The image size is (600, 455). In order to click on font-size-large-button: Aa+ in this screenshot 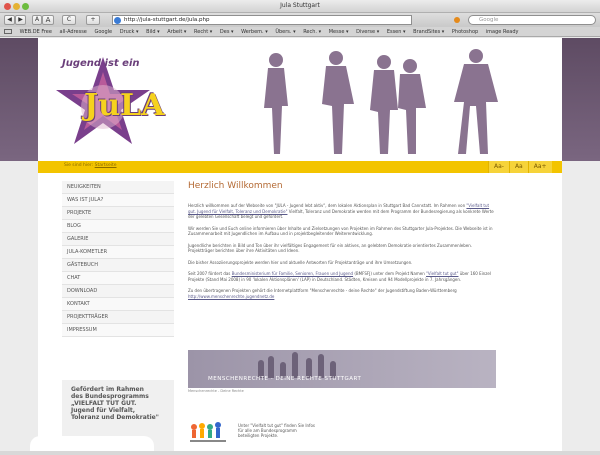, I will do `click(539, 167)`.